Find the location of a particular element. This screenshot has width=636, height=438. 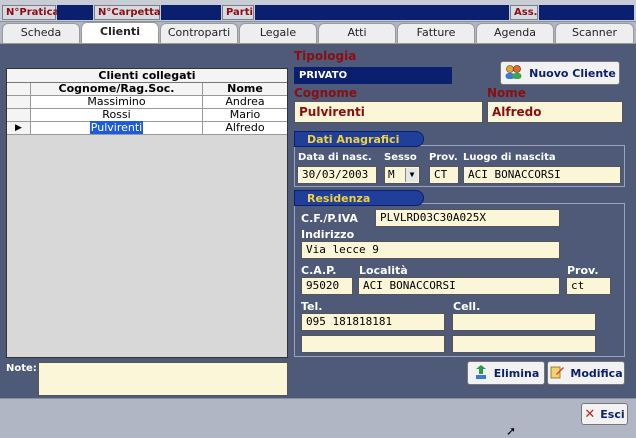

chevron-down-icon: ▼ is located at coordinates (411, 175).